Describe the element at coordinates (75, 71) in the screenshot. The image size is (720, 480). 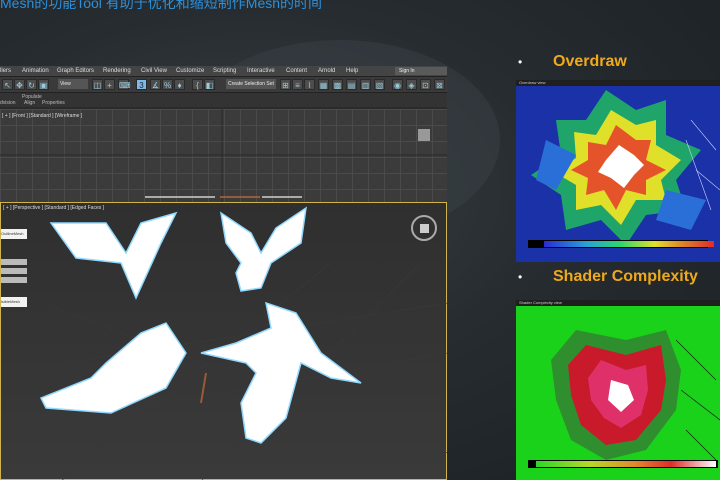
I see `menu-item: Graph Editors` at that location.